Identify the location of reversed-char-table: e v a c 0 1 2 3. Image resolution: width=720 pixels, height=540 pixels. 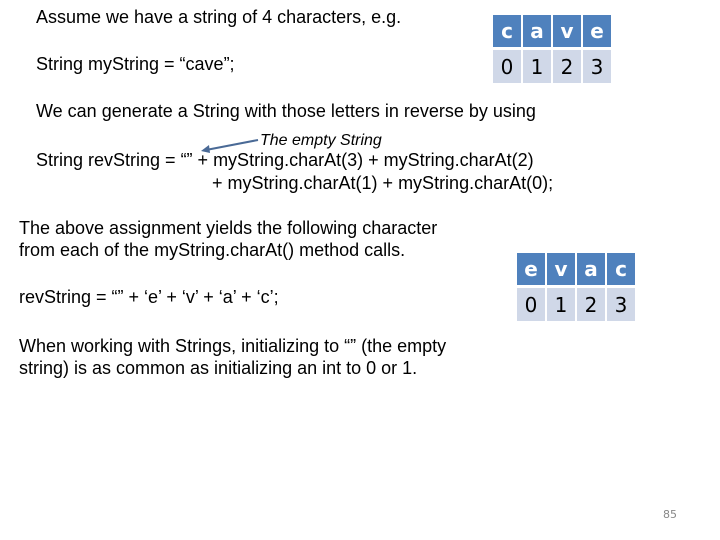
(576, 287).